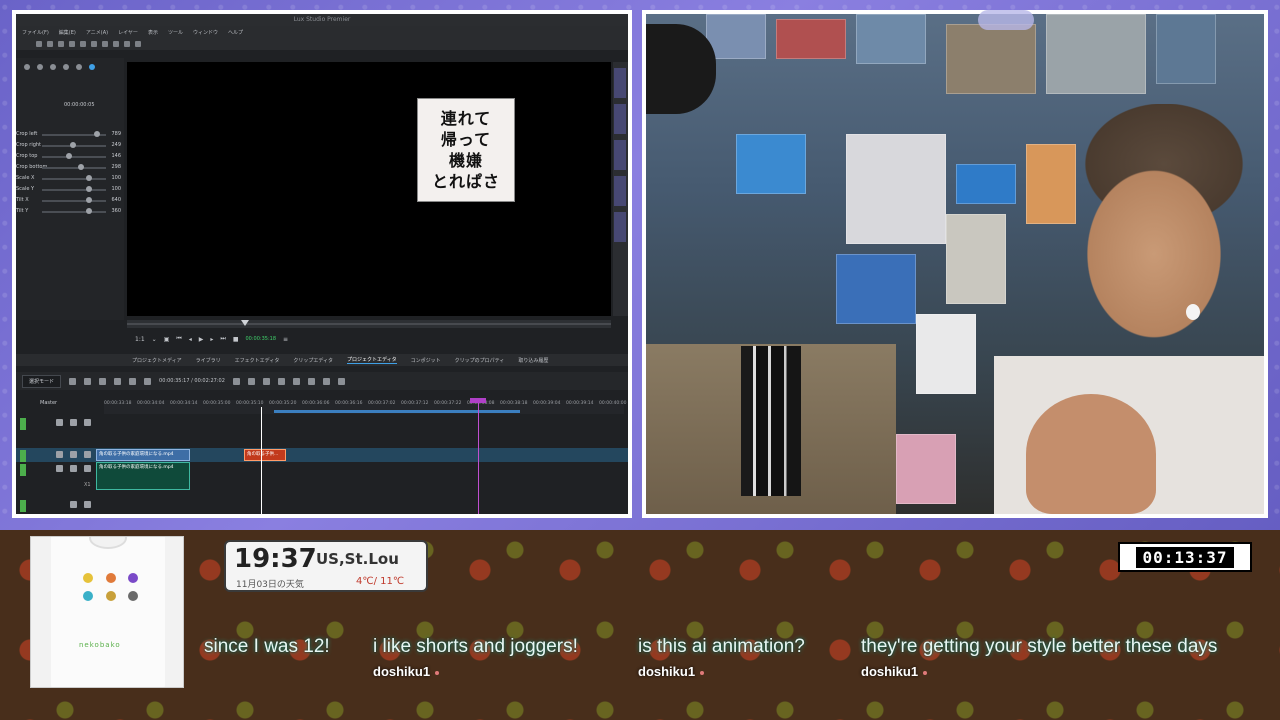 Image resolution: width=1280 pixels, height=720 pixels. Describe the element at coordinates (50, 44) in the screenshot. I see `open-icon` at that location.